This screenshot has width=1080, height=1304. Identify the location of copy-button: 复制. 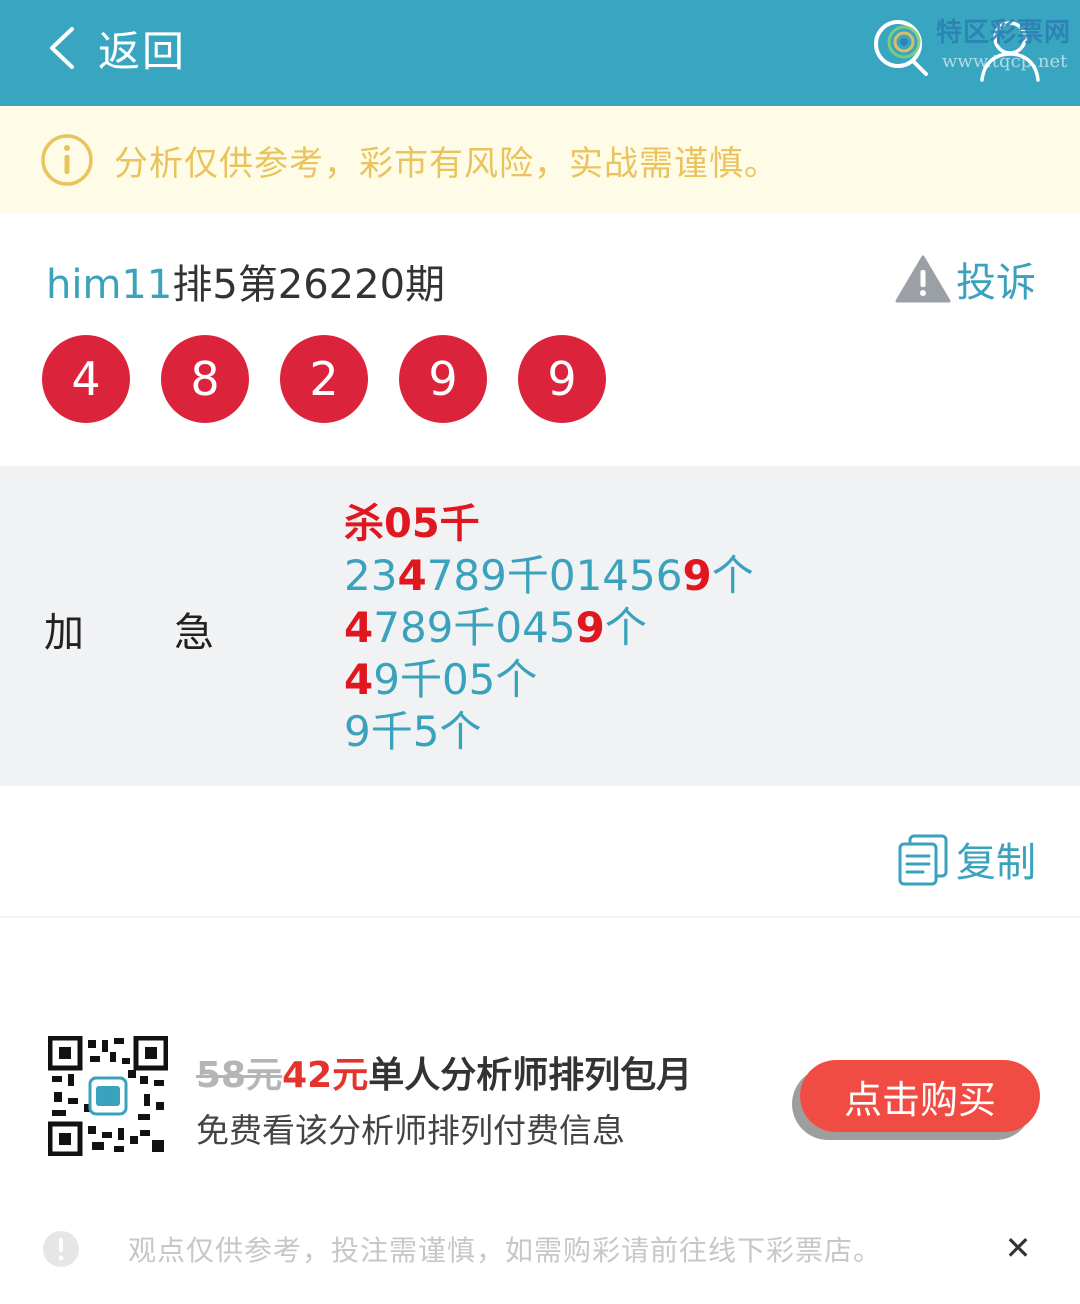
(966, 859).